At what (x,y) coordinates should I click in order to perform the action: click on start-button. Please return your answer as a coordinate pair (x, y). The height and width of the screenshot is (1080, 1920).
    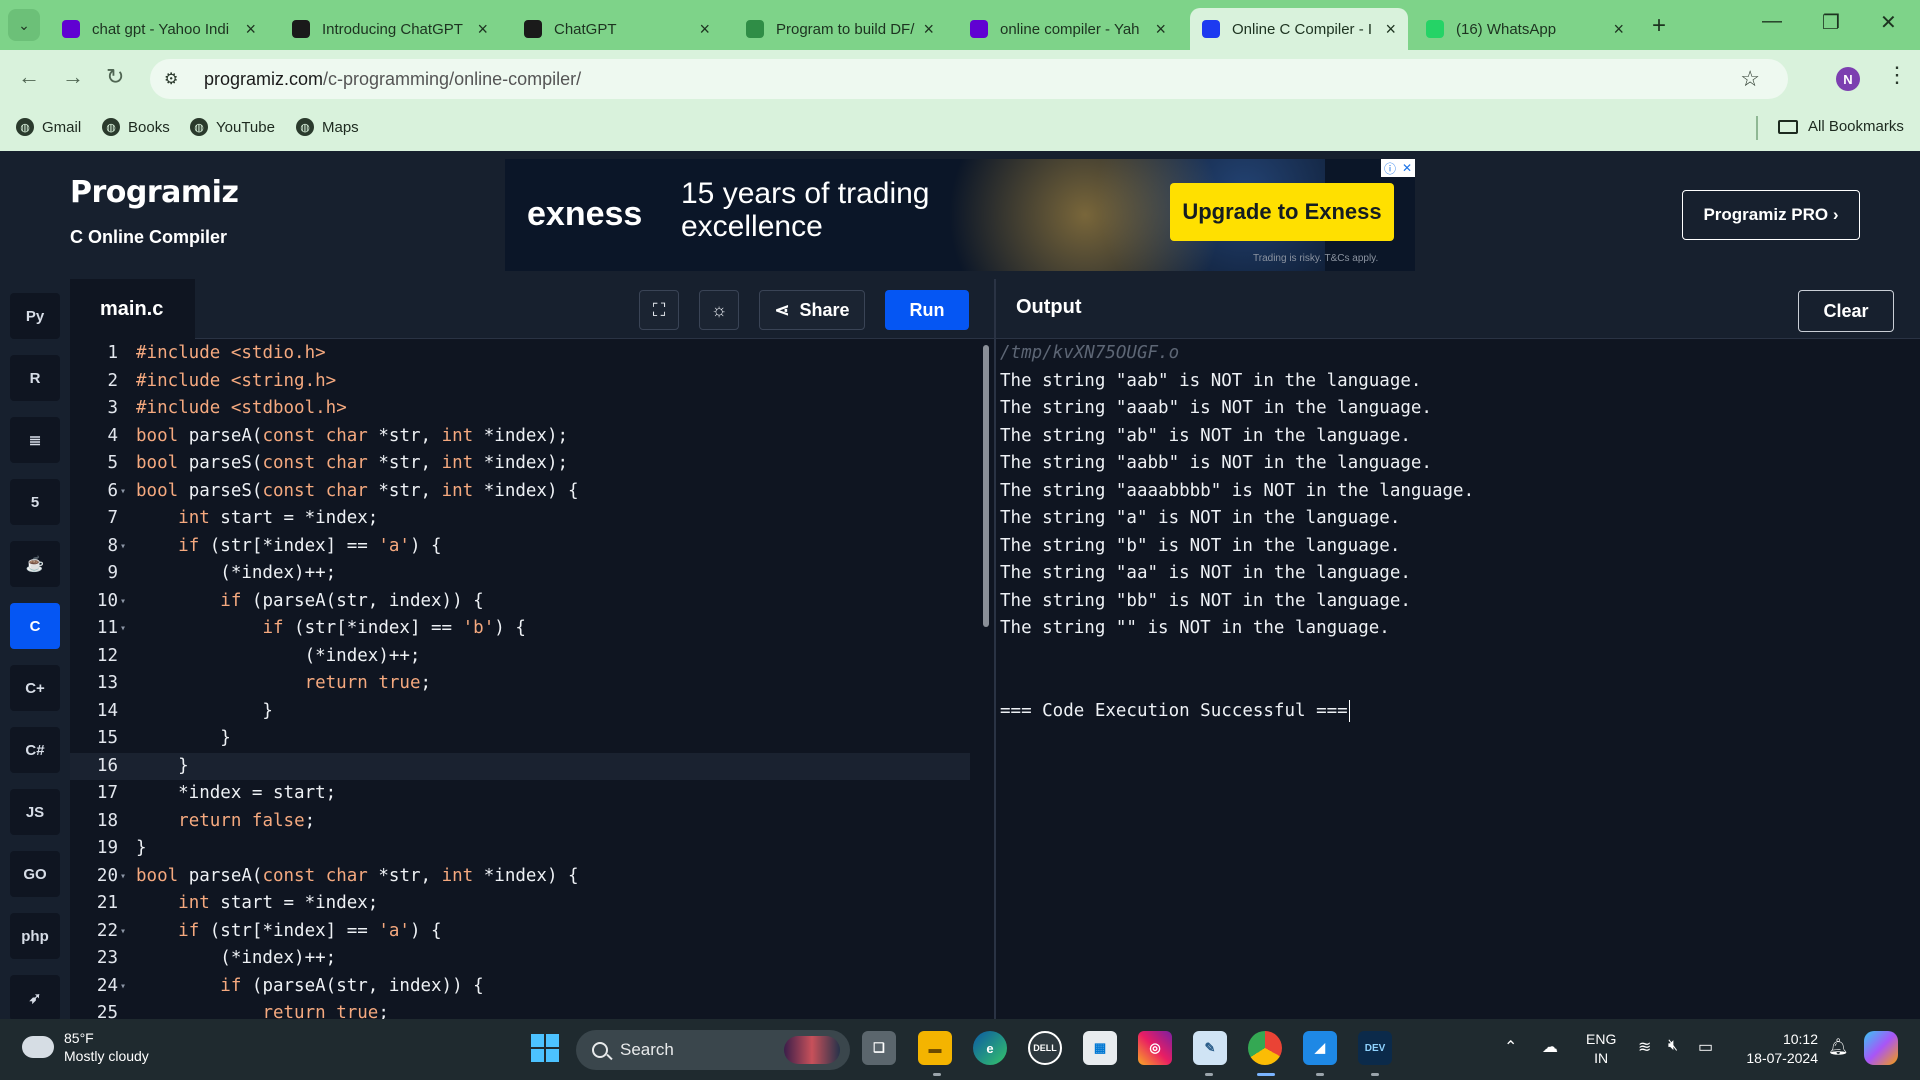
    Looking at the image, I should click on (545, 1048).